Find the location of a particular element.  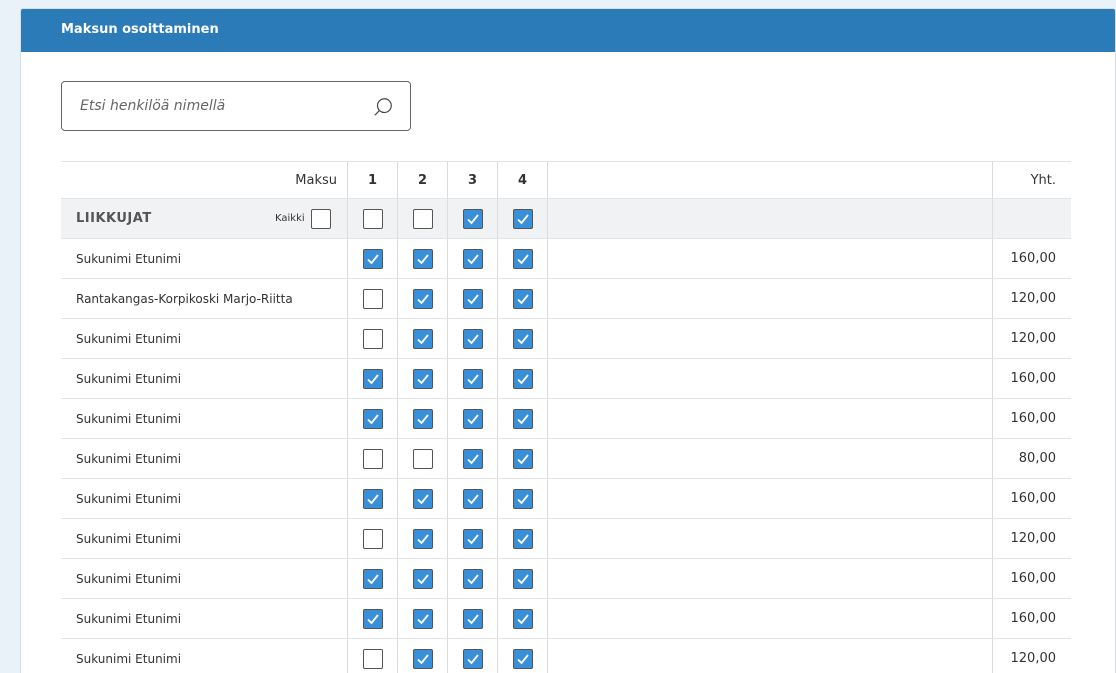

search-box is located at coordinates (236, 106).